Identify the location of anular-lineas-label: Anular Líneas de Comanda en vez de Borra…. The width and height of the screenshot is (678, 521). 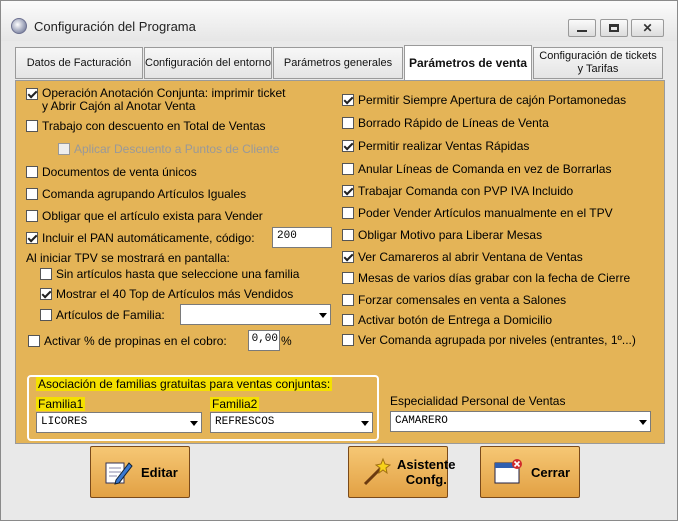
(485, 169).